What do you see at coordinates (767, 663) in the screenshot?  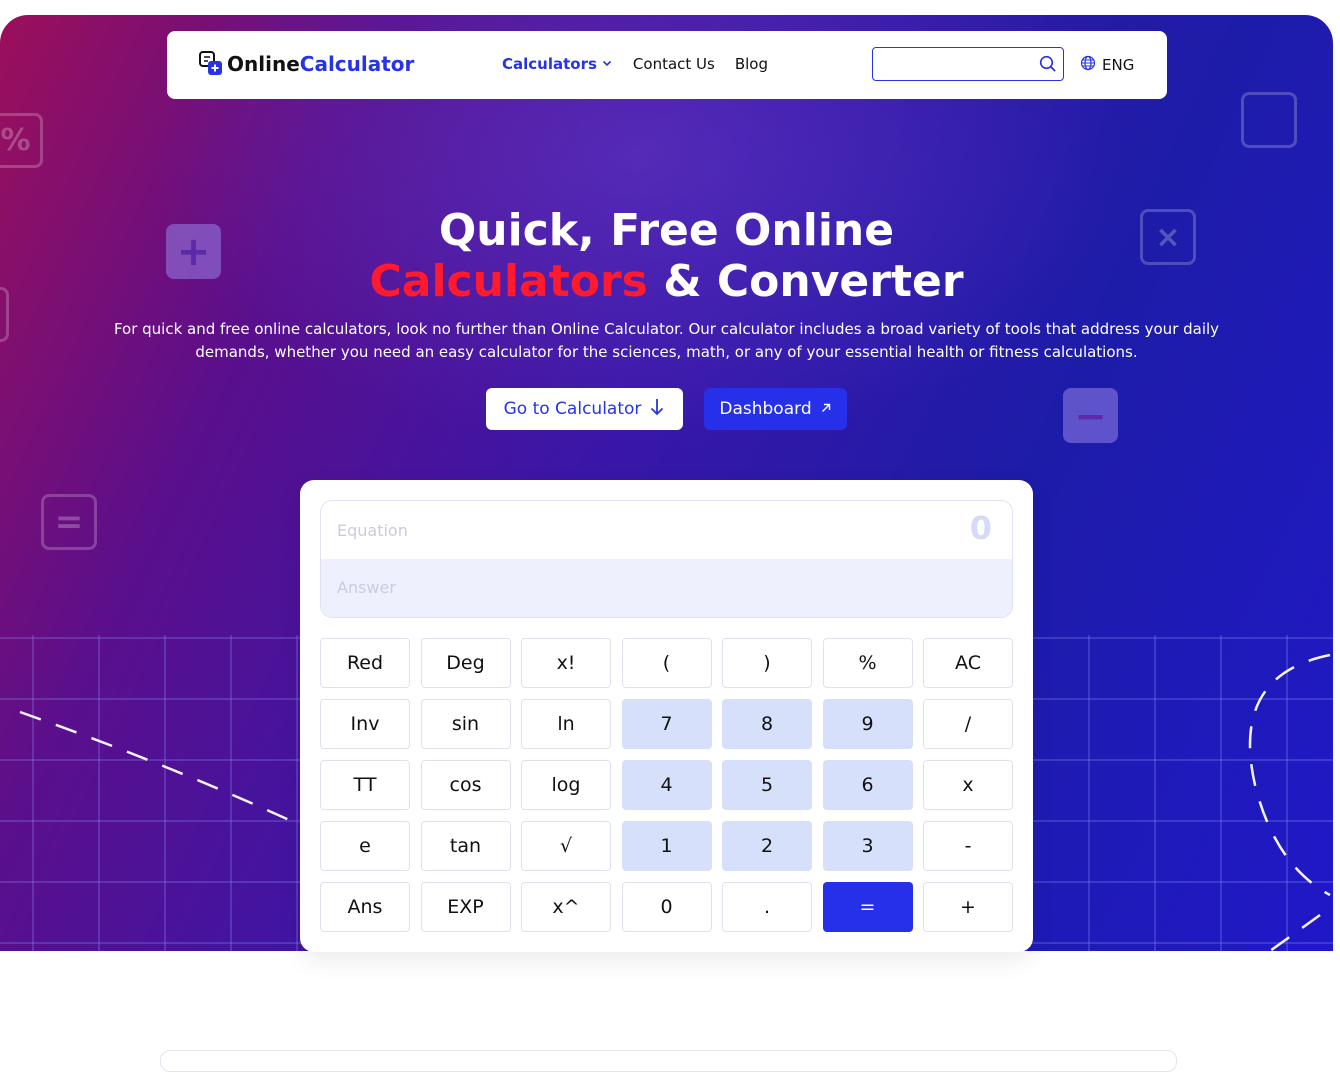 I see `key-close-paren: )` at bounding box center [767, 663].